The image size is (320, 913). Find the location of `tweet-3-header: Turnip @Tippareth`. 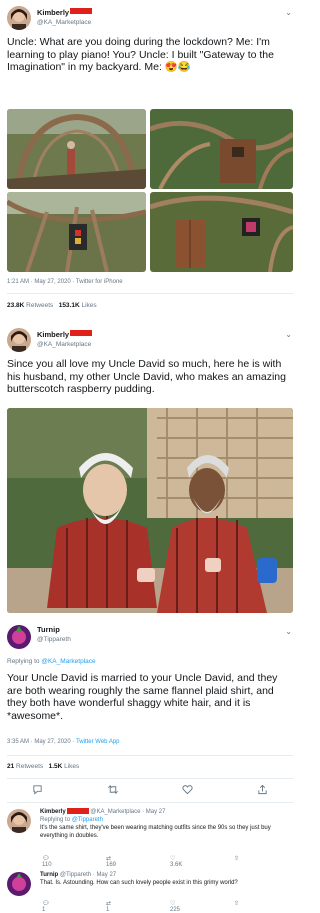

tweet-3-header: Turnip @Tippareth is located at coordinates (39, 637).